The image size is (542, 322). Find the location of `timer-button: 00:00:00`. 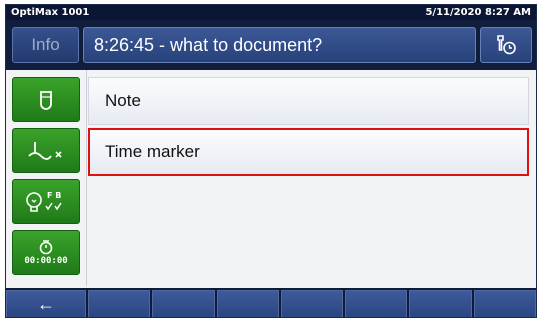

timer-button: 00:00:00 is located at coordinates (46, 252).